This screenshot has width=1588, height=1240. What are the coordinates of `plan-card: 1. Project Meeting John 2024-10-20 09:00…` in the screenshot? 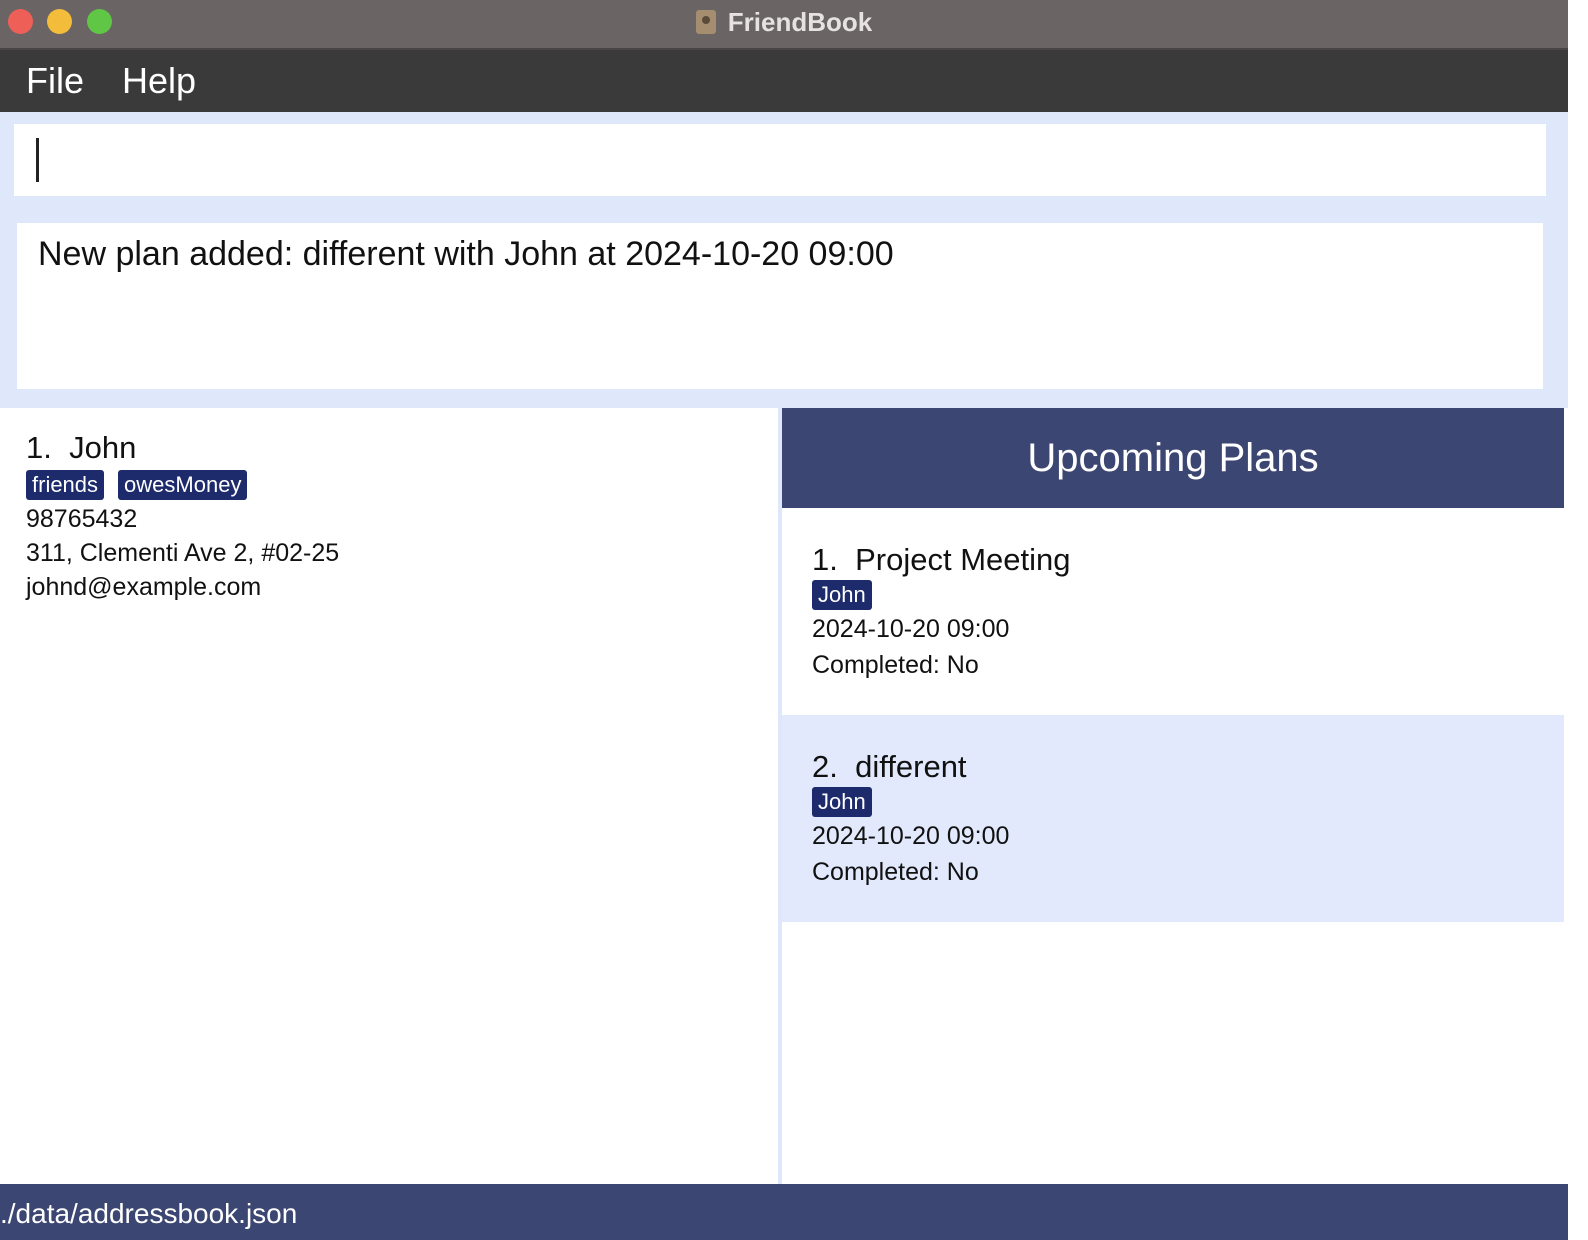 It's located at (1173, 611).